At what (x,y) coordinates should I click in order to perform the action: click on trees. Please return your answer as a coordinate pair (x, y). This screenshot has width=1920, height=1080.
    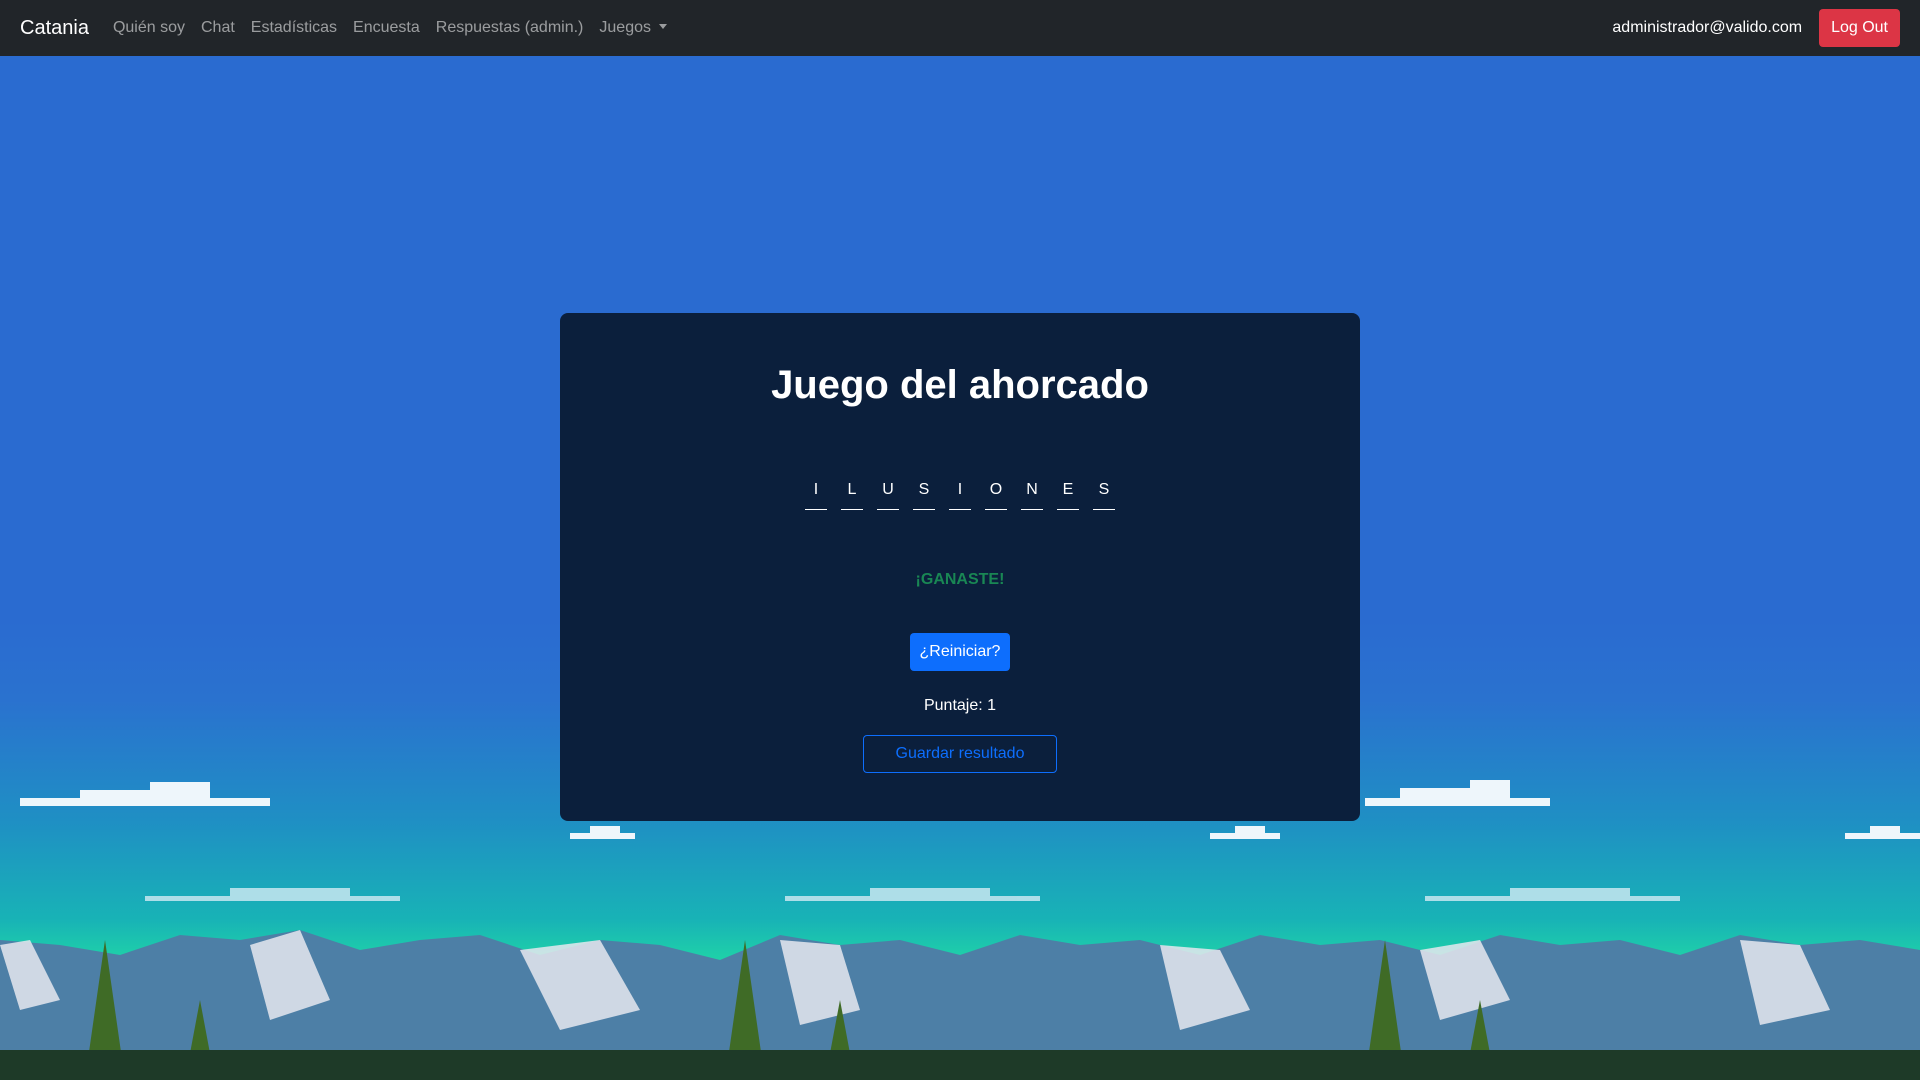
    Looking at the image, I should click on (790, 1010).